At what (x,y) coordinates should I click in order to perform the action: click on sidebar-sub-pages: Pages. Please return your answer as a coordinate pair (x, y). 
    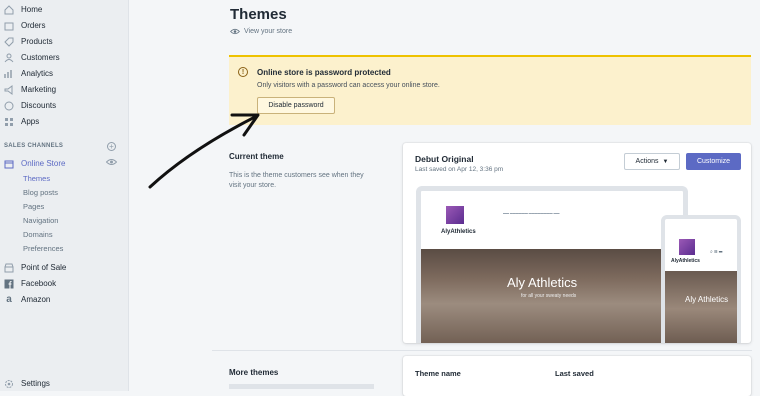
    Looking at the image, I should click on (33, 206).